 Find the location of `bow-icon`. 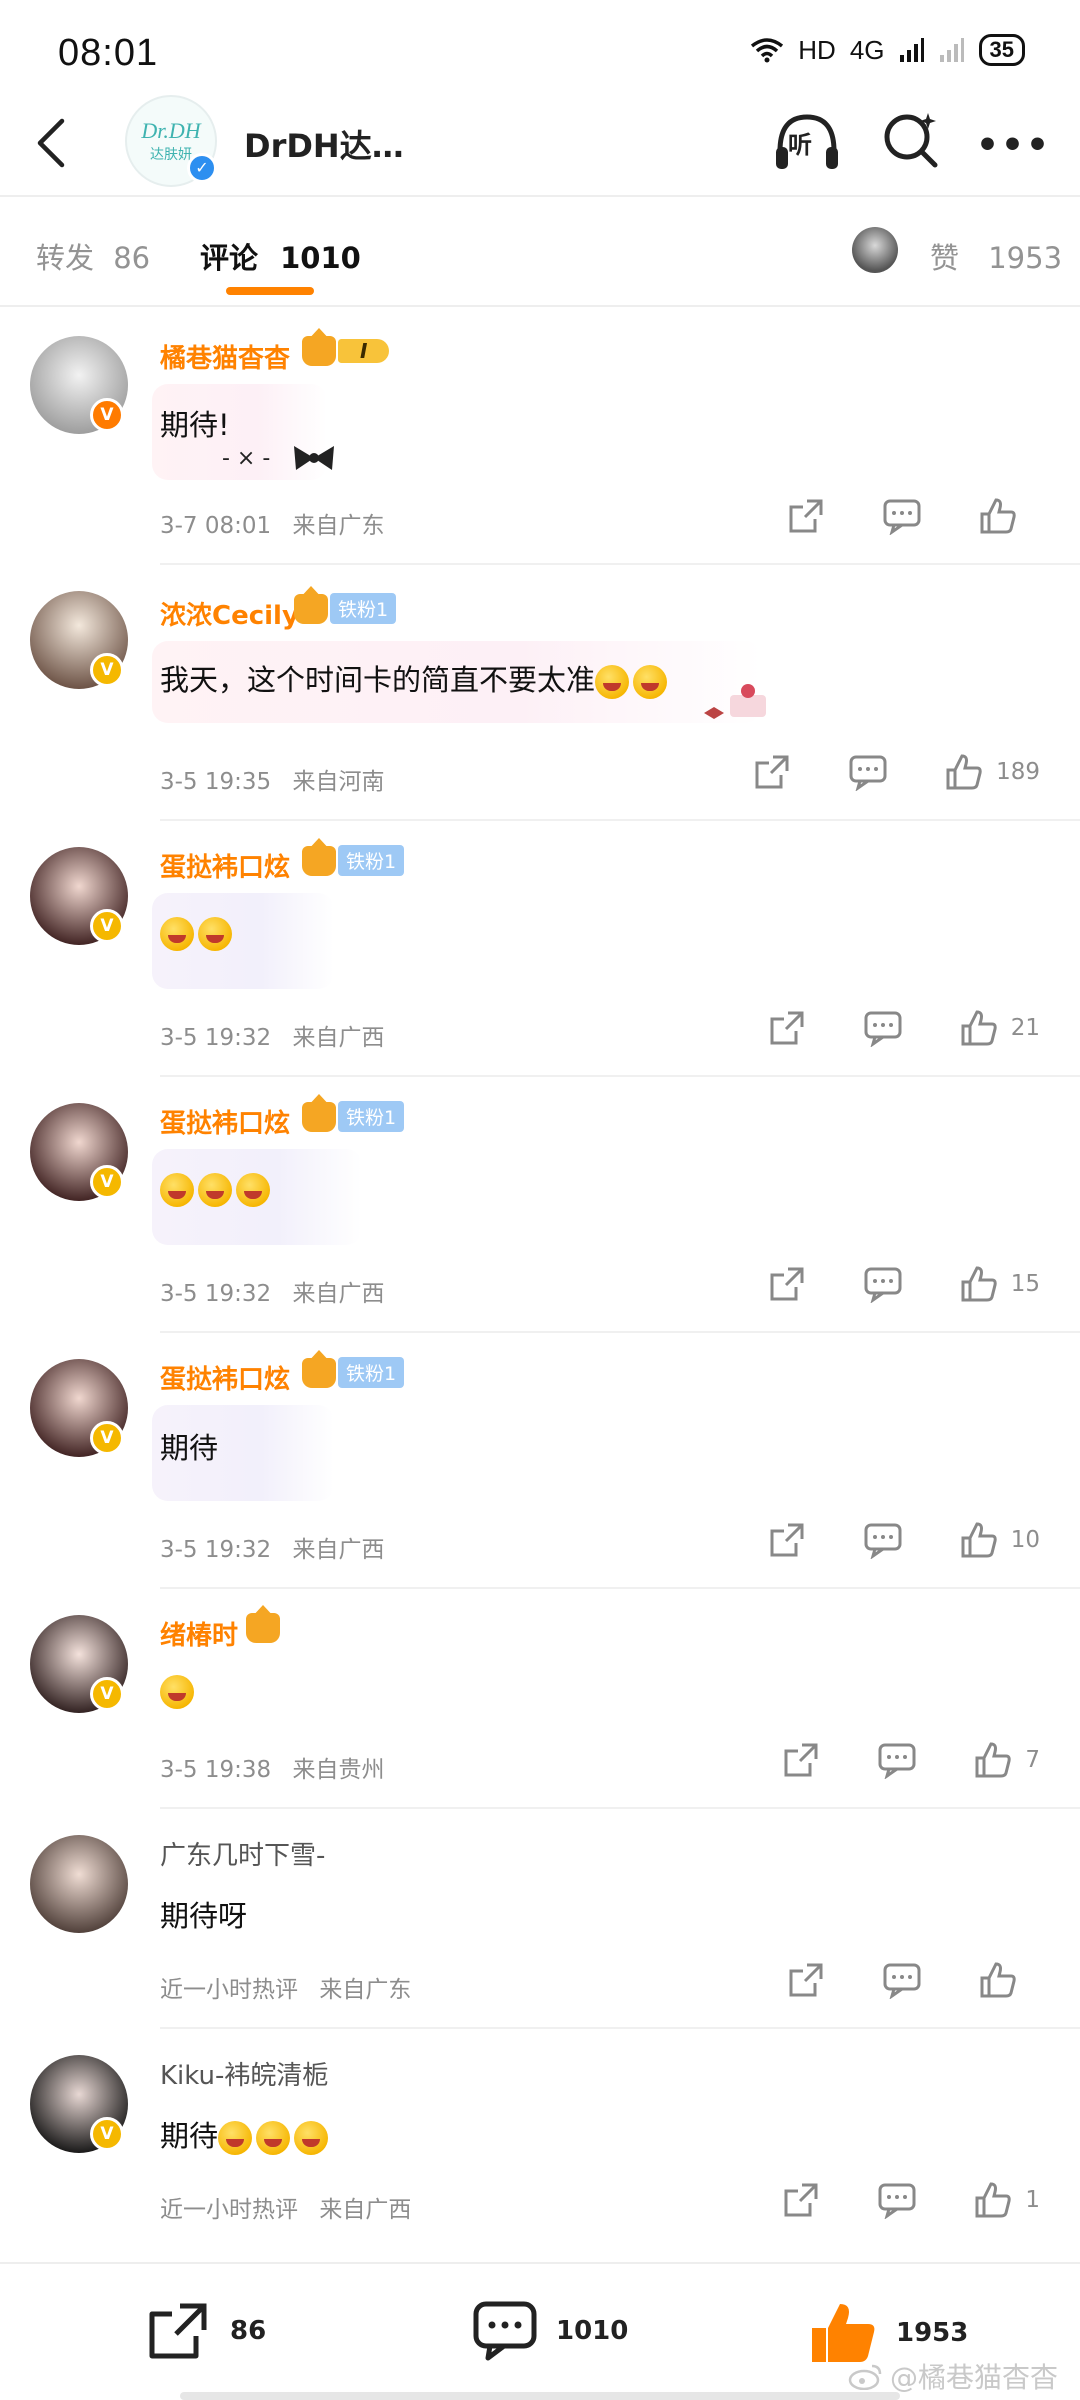

bow-icon is located at coordinates (314, 458).